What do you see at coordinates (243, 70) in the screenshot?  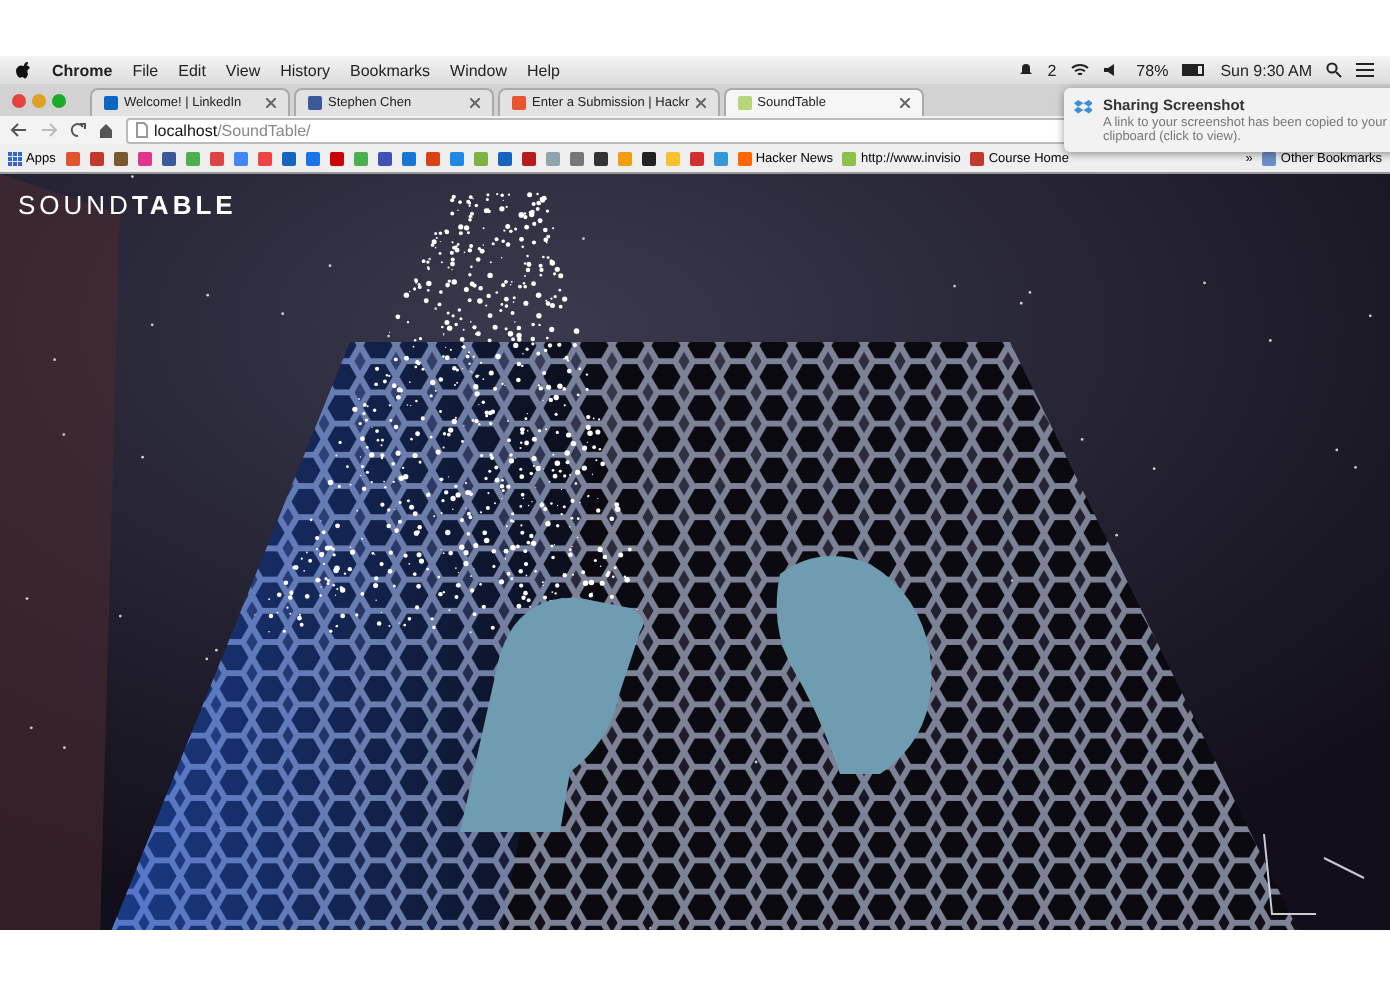 I see `menu-item: View` at bounding box center [243, 70].